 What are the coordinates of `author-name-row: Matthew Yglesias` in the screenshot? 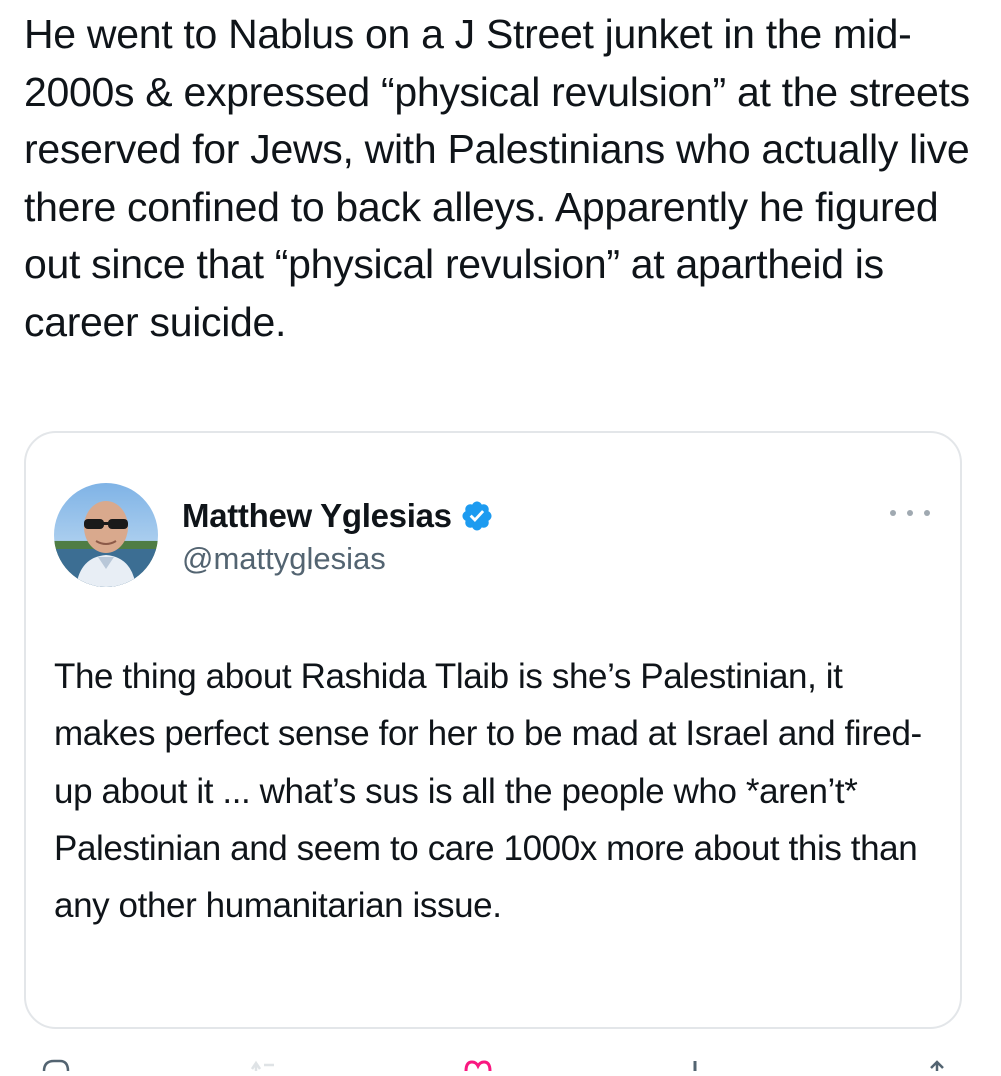 It's located at (338, 516).